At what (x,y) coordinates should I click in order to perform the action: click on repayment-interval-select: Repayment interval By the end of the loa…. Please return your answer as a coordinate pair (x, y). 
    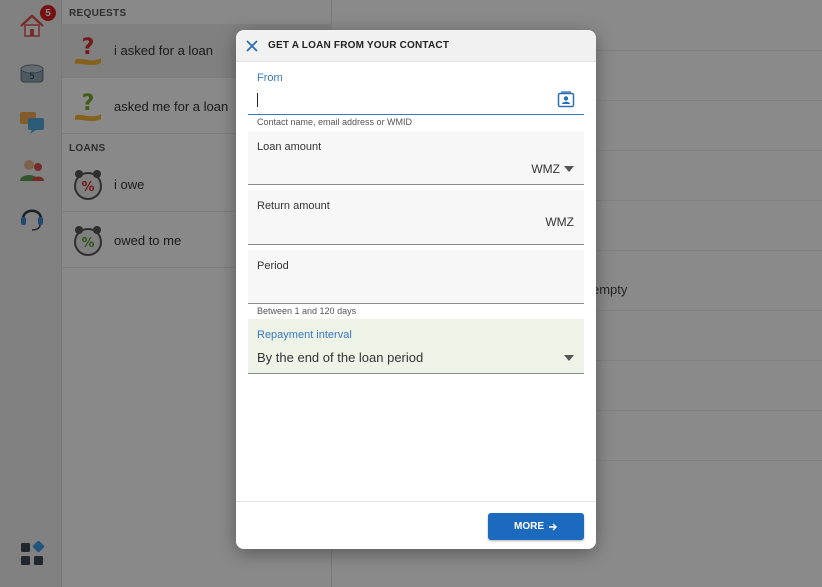
    Looking at the image, I should click on (416, 346).